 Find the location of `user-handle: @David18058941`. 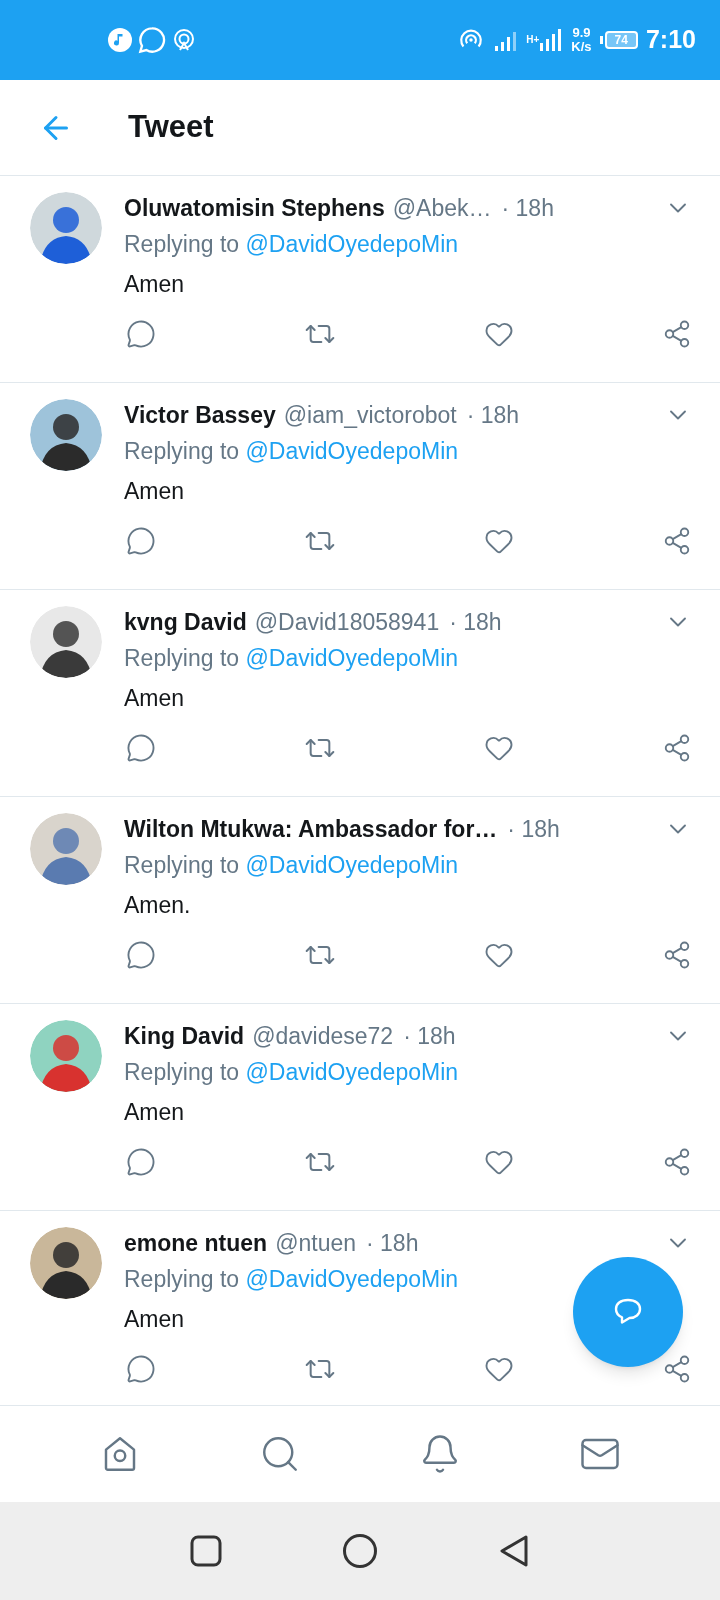

user-handle: @David18058941 is located at coordinates (347, 622).